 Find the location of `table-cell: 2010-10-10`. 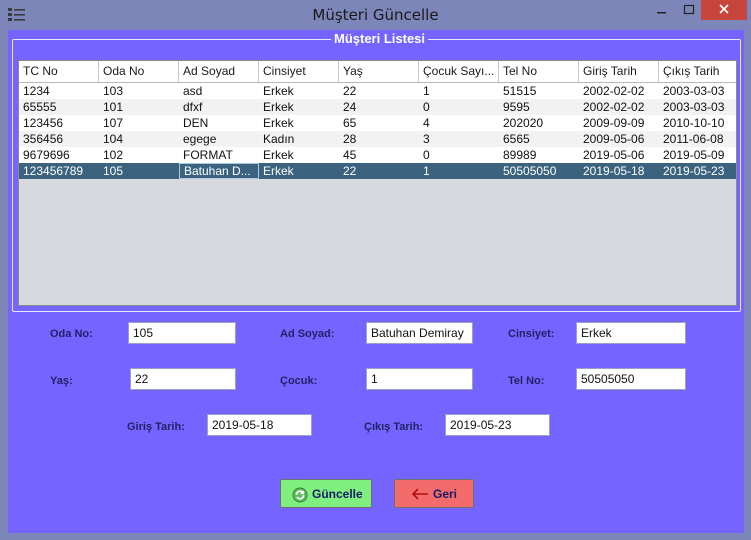

table-cell: 2010-10-10 is located at coordinates (694, 123).